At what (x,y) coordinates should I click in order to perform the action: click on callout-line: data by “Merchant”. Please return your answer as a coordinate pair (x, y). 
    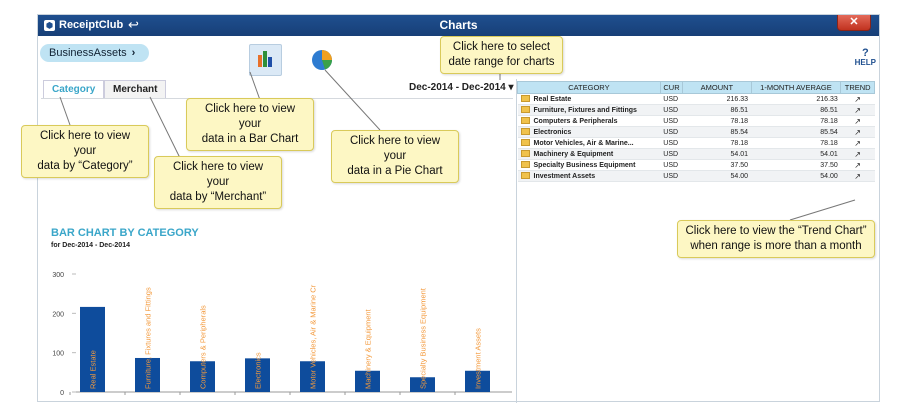
    Looking at the image, I should click on (218, 197).